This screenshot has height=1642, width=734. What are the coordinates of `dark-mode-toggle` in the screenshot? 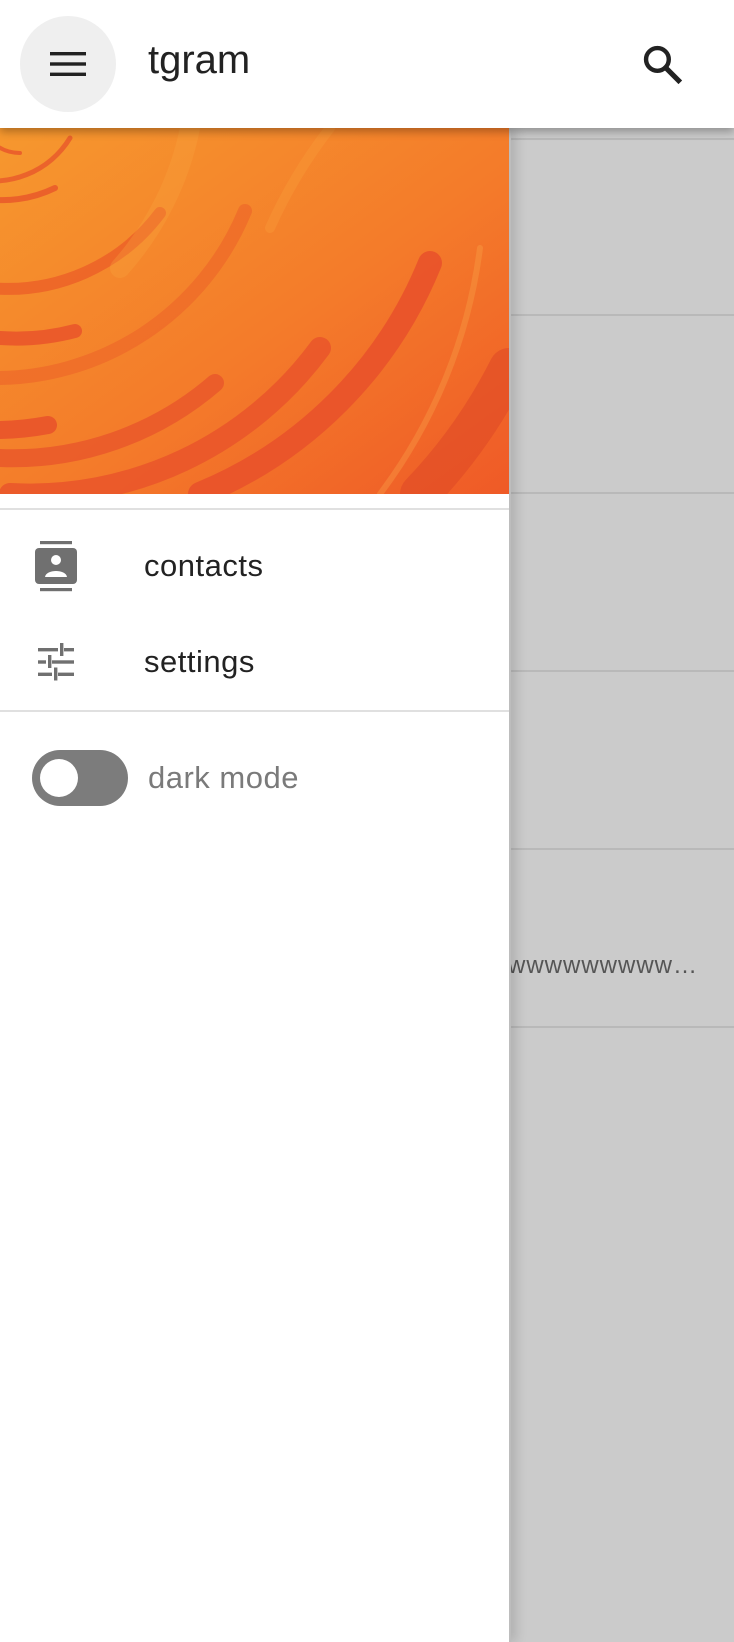 It's located at (80, 778).